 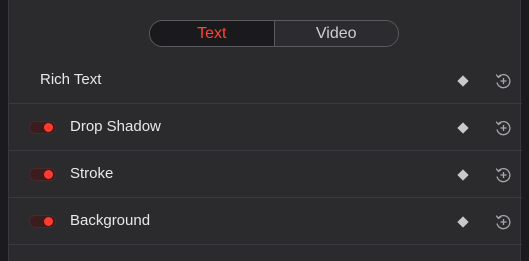 What do you see at coordinates (42, 174) in the screenshot?
I see `stroke-toggle` at bounding box center [42, 174].